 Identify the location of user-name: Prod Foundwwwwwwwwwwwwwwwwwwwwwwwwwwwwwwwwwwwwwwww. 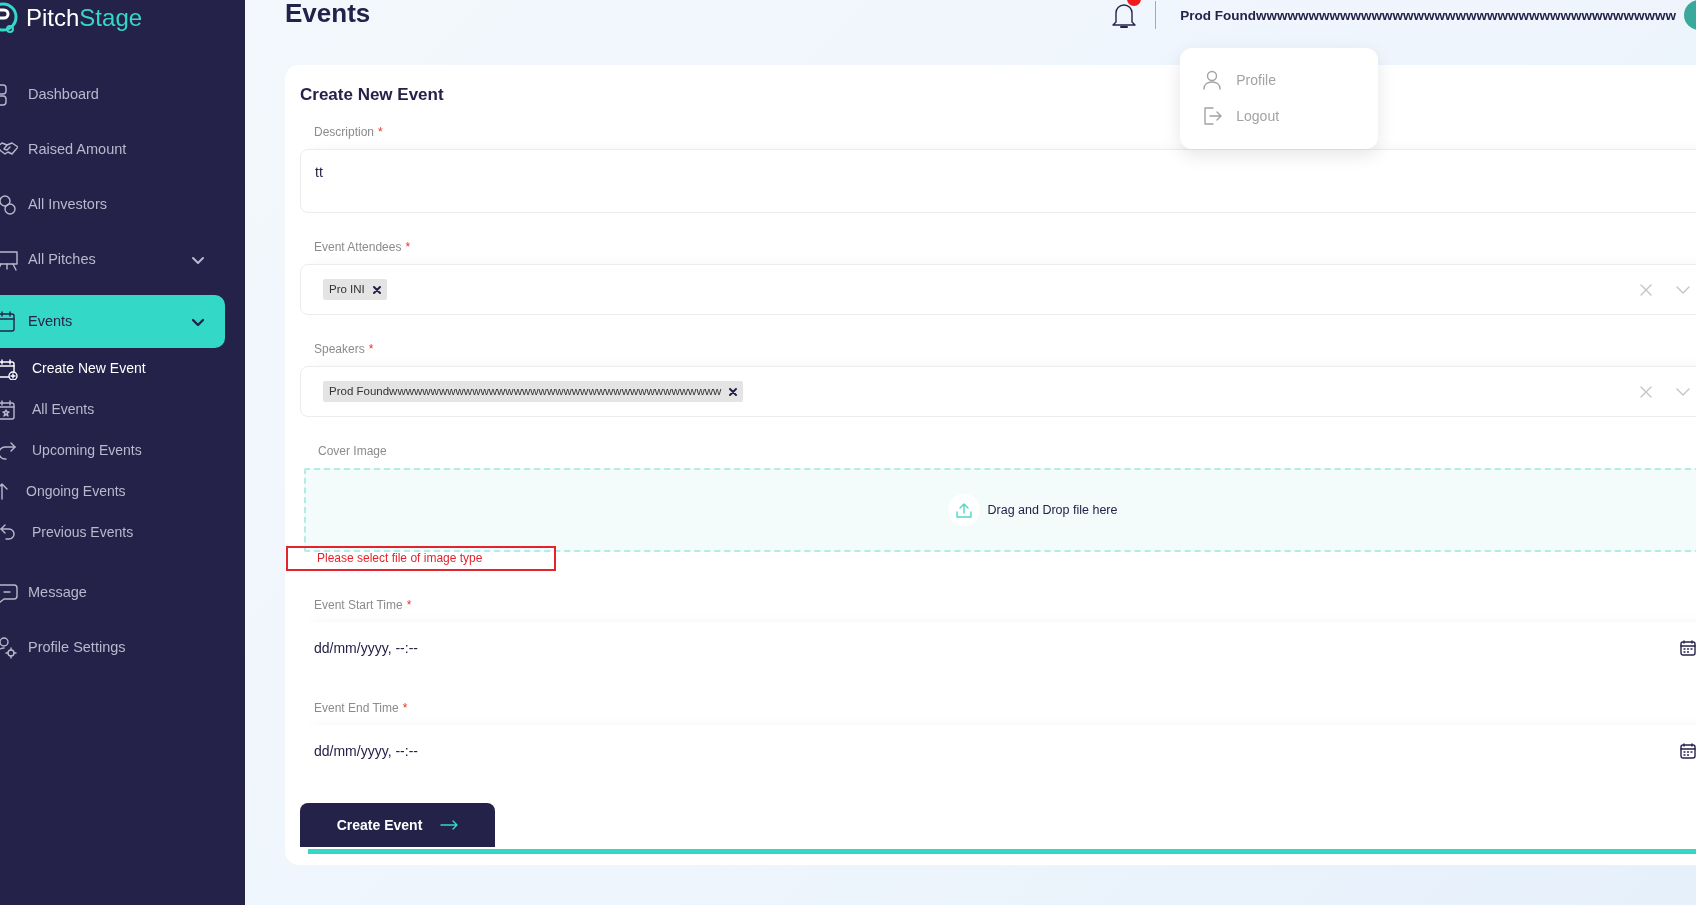
(1428, 15).